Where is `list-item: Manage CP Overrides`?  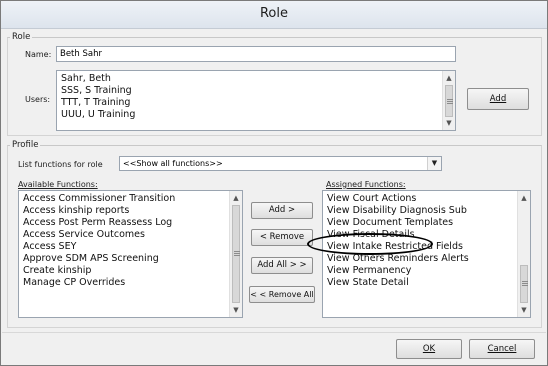 list-item: Manage CP Overrides is located at coordinates (124, 283).